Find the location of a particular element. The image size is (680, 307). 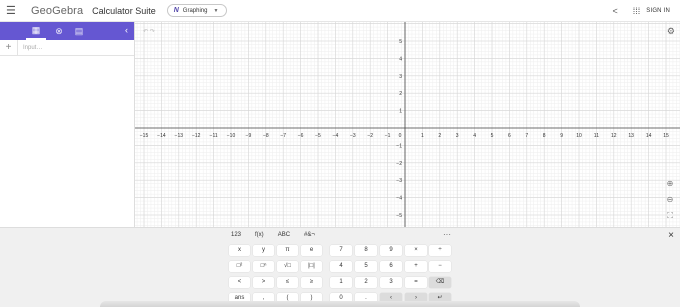

x-tick-label: −10 is located at coordinates (231, 136).